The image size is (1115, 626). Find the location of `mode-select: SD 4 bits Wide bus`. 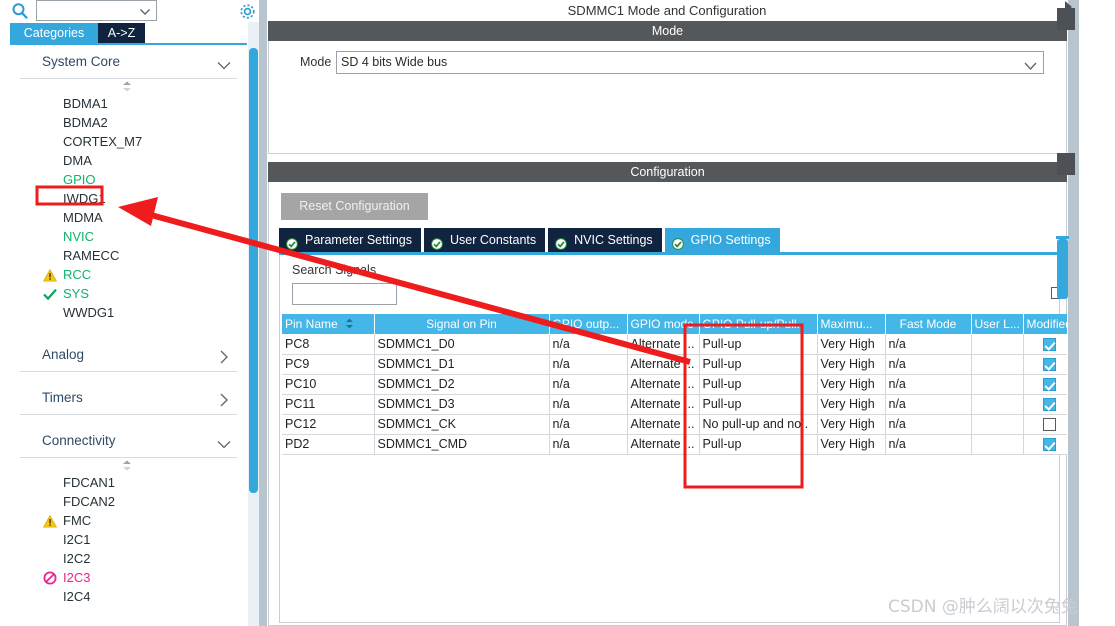

mode-select: SD 4 bits Wide bus is located at coordinates (690, 62).